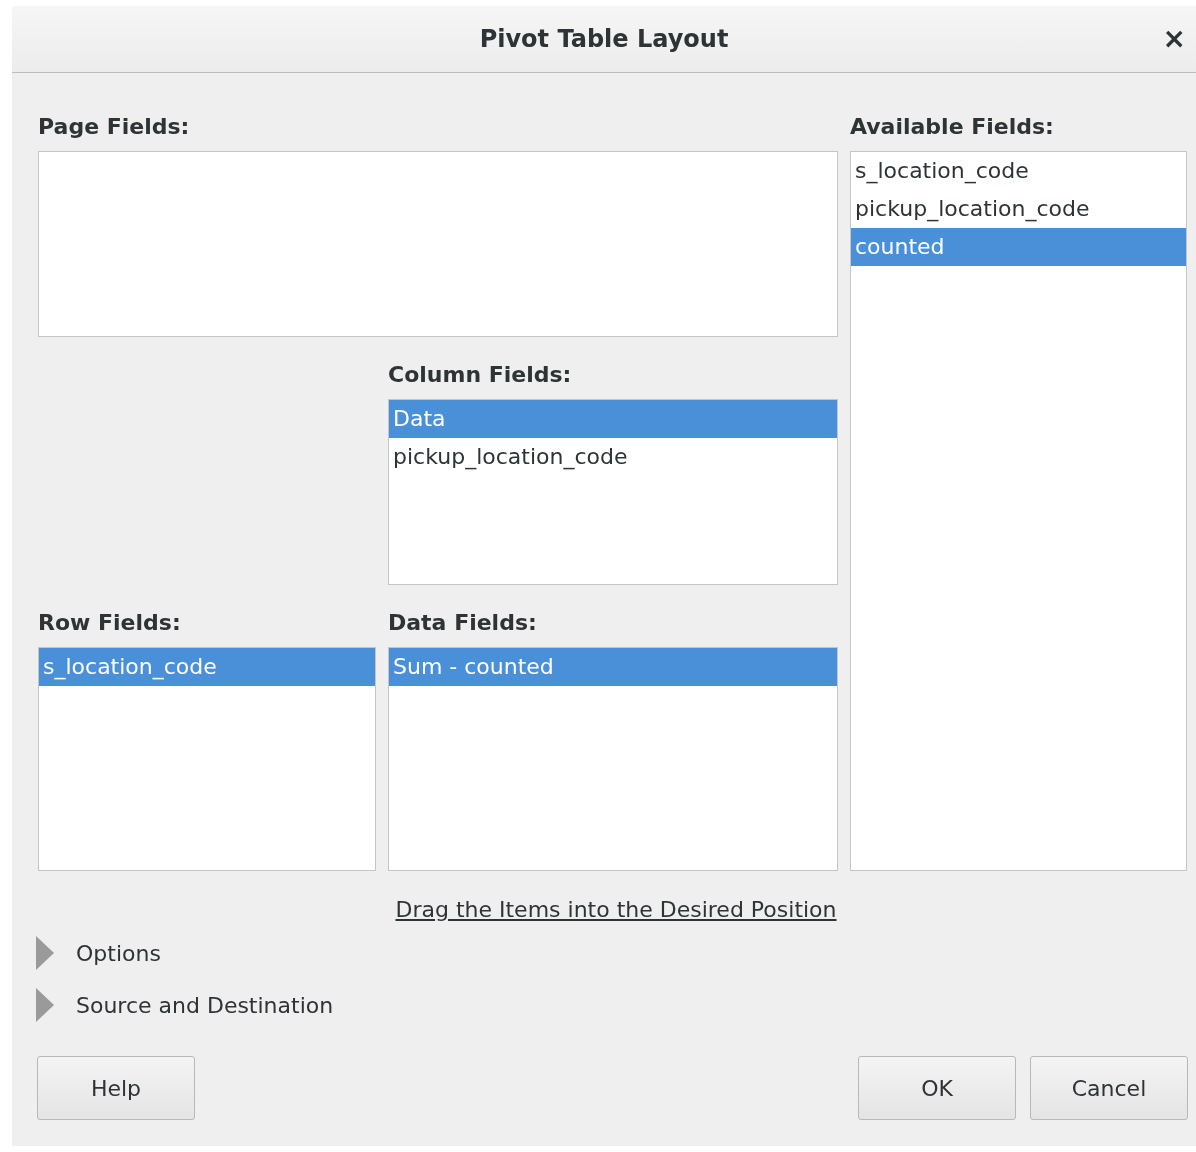 The width and height of the screenshot is (1196, 1152). Describe the element at coordinates (438, 244) in the screenshot. I see `page-fields-list` at that location.